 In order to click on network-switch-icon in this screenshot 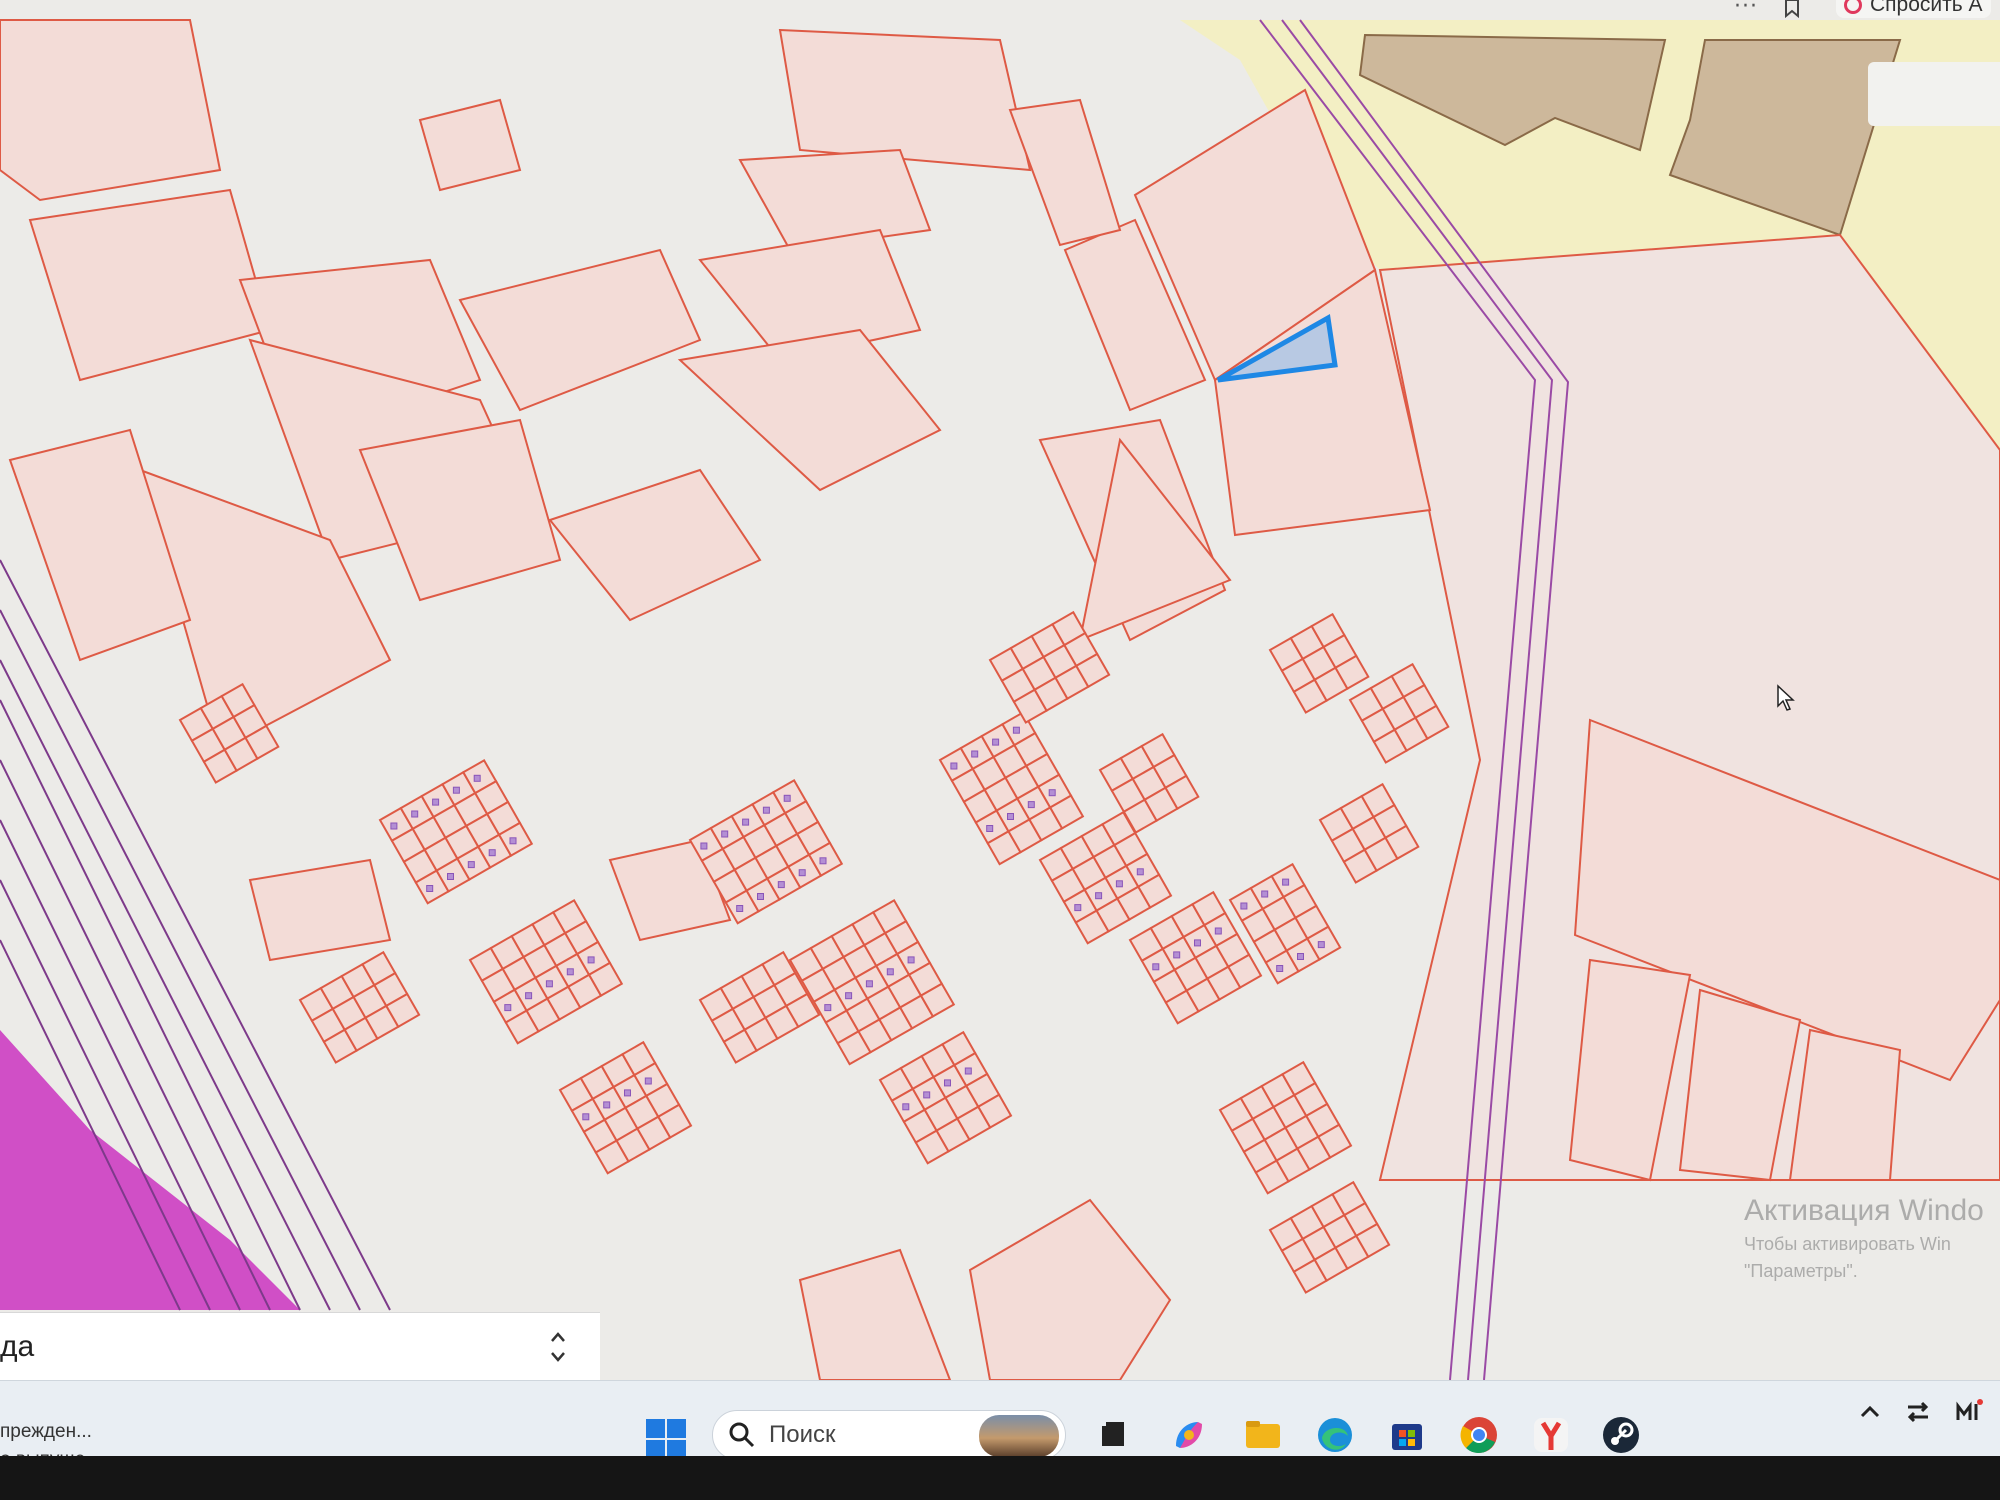, I will do `click(1918, 1412)`.